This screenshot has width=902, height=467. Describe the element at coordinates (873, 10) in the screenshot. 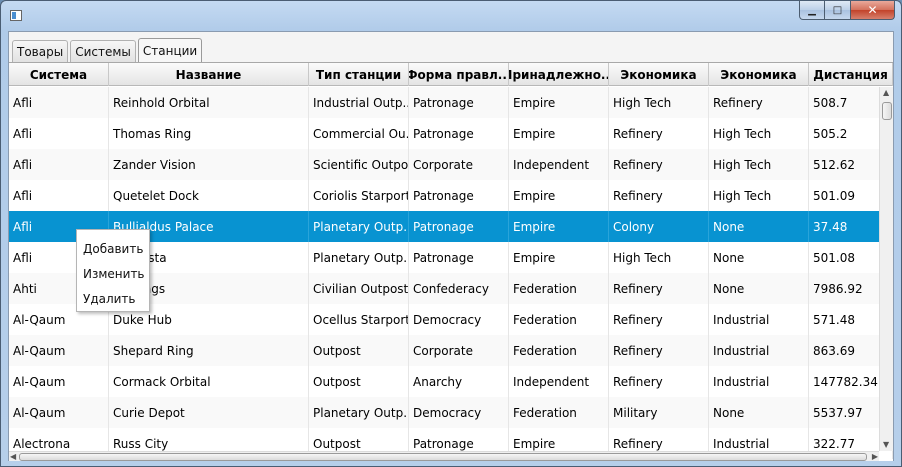

I see `close-button: ✕` at that location.